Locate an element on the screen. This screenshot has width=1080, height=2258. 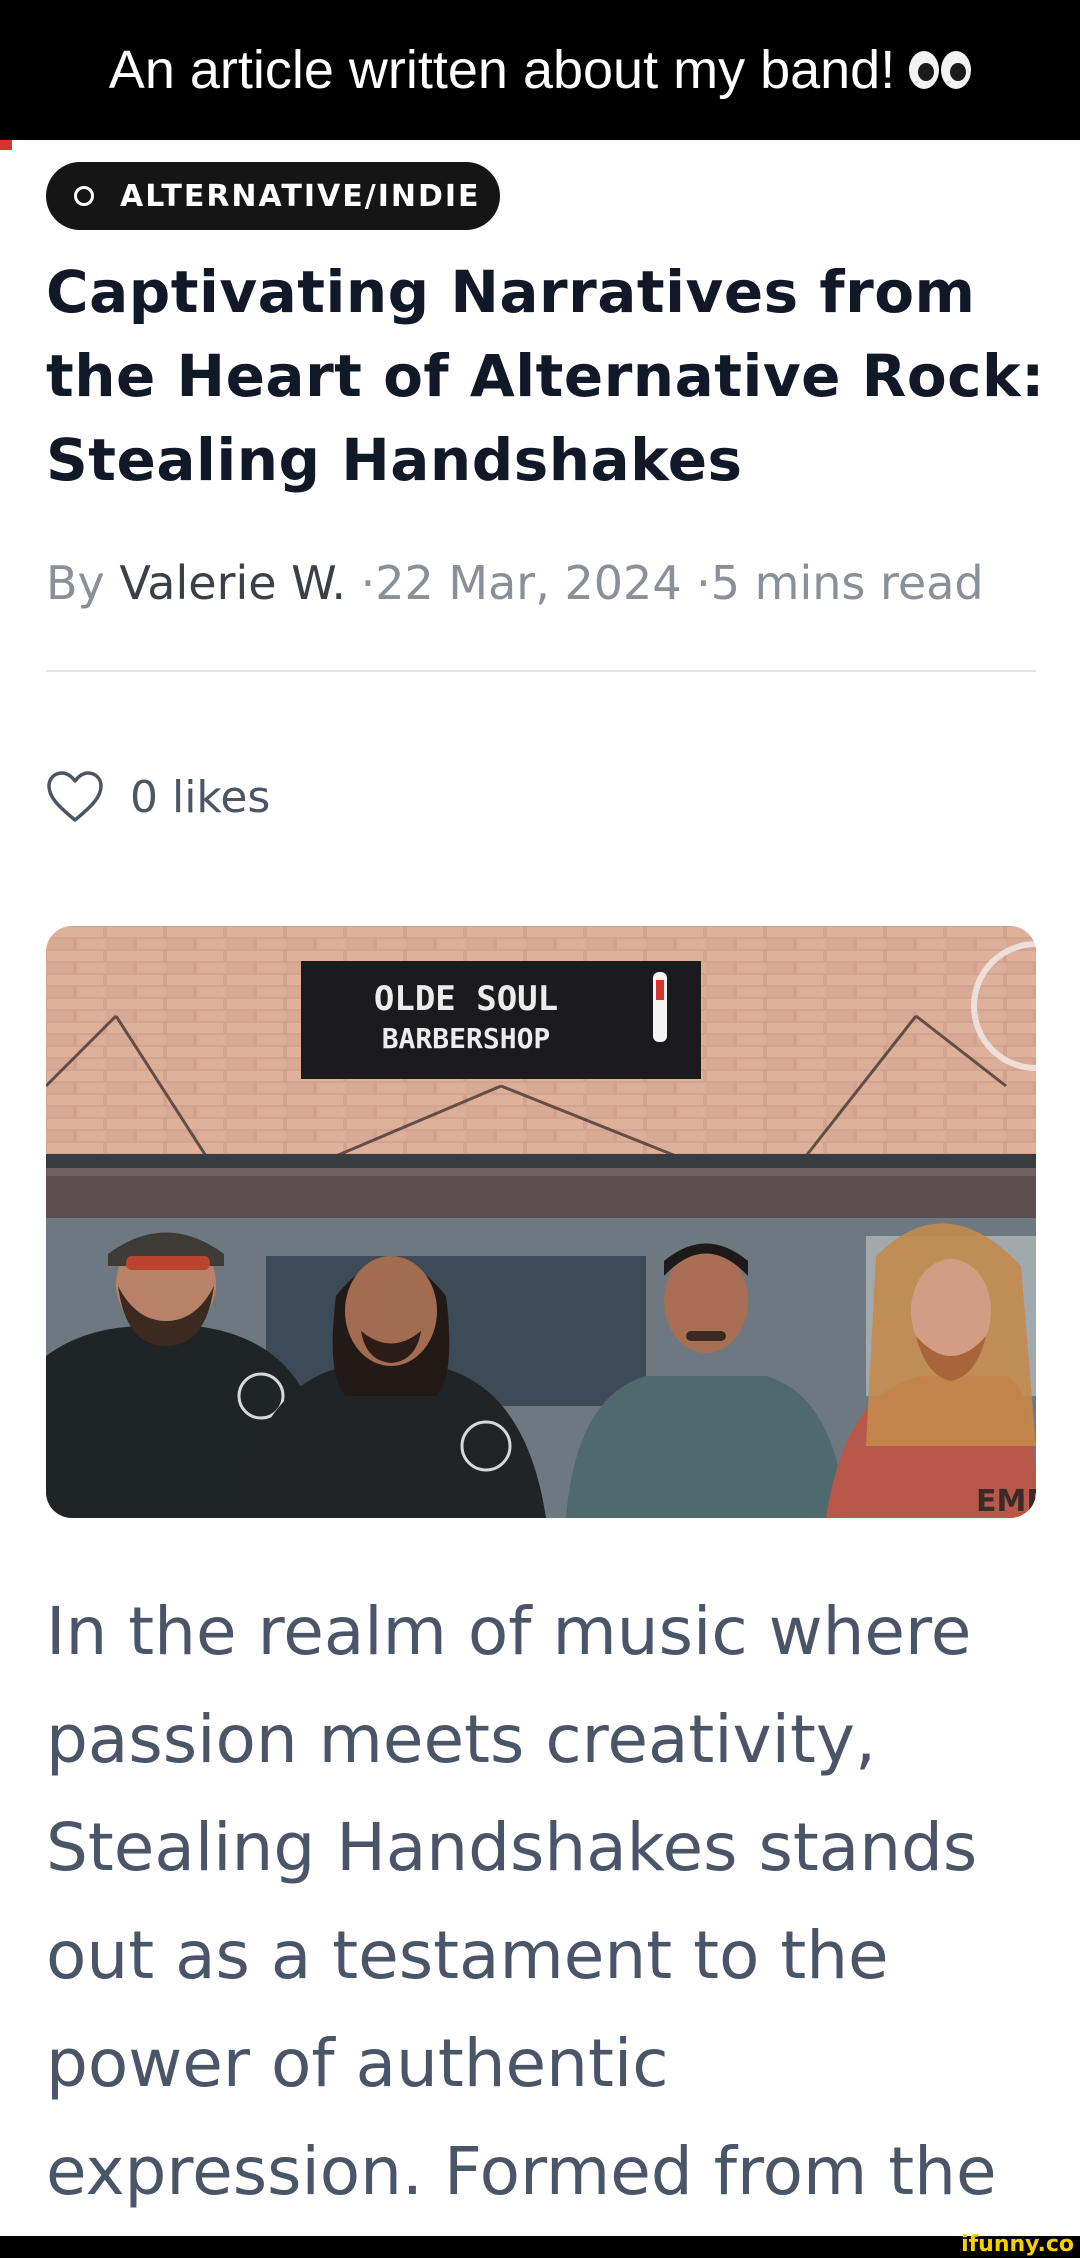
publish-date: ·22 Mar, 2024 is located at coordinates (521, 583).